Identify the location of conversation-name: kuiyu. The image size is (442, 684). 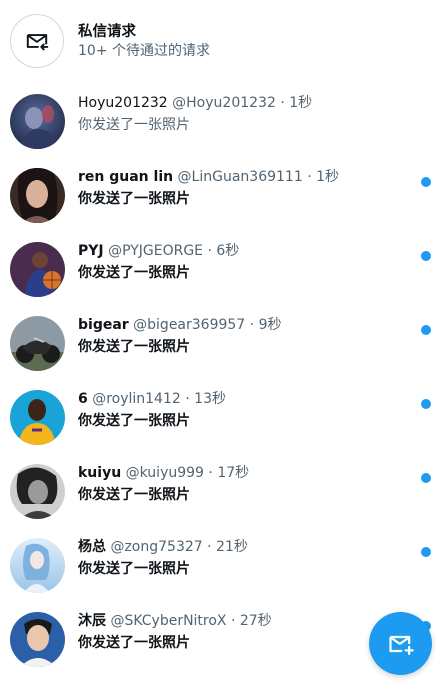
(100, 473).